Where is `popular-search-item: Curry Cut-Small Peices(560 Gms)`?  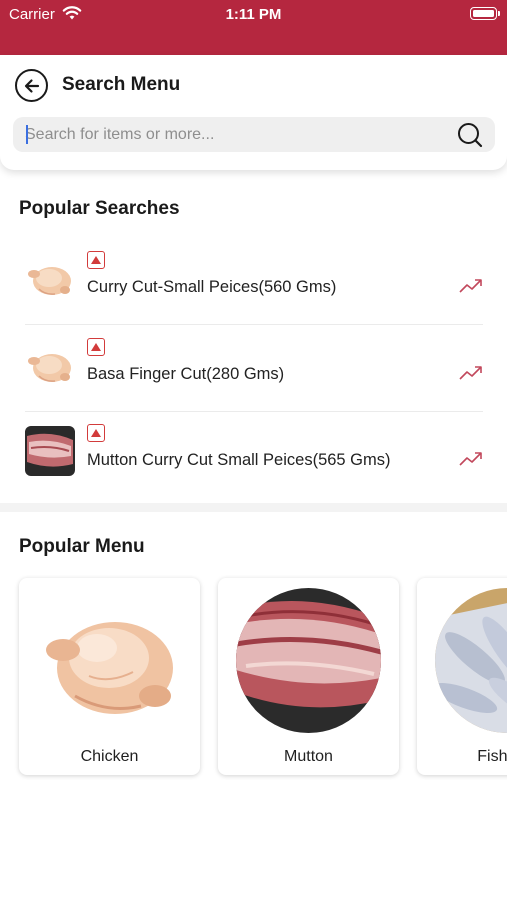 popular-search-item: Curry Cut-Small Peices(560 Gms) is located at coordinates (254, 282).